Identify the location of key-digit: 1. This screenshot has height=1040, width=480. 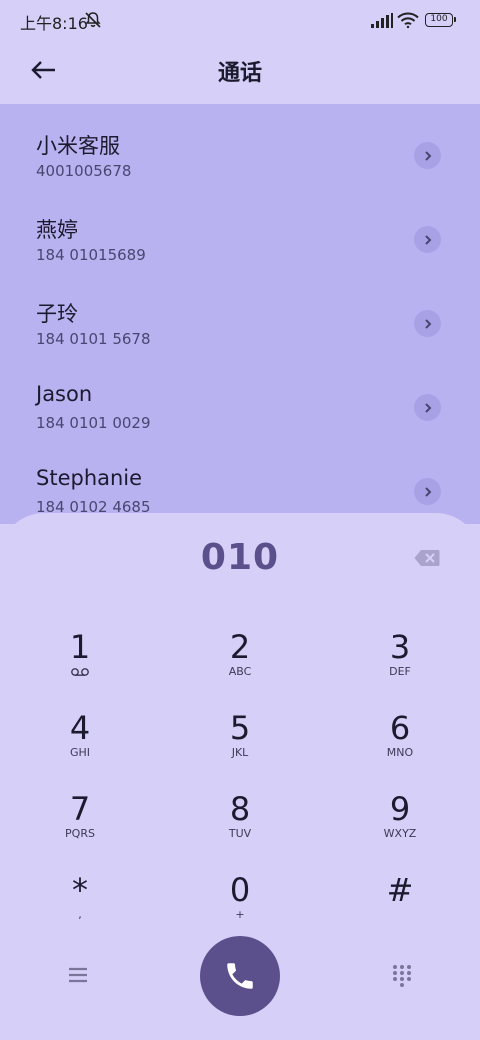
(80, 647).